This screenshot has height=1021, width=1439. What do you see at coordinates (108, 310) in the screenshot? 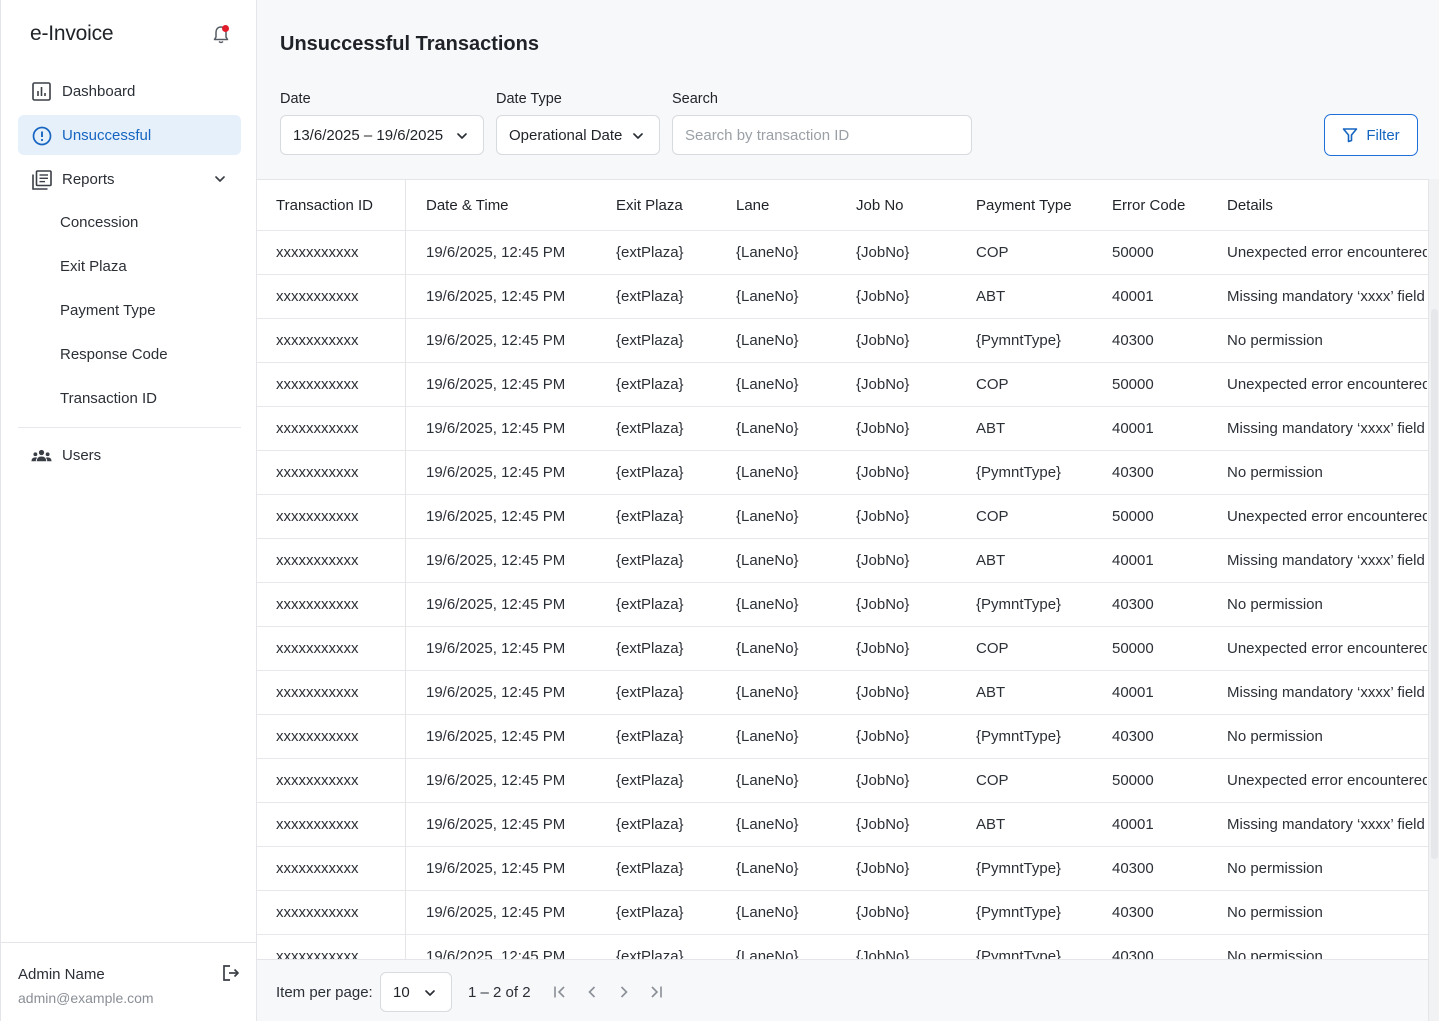
I see `sidebar-subitem-payment-type: Payment Type` at bounding box center [108, 310].